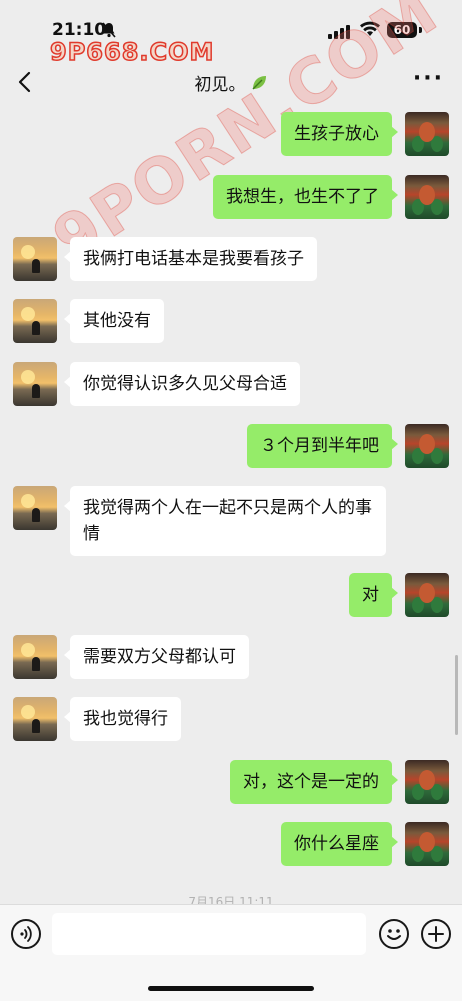 The image size is (462, 1001). I want to click on plus-icon, so click(436, 934).